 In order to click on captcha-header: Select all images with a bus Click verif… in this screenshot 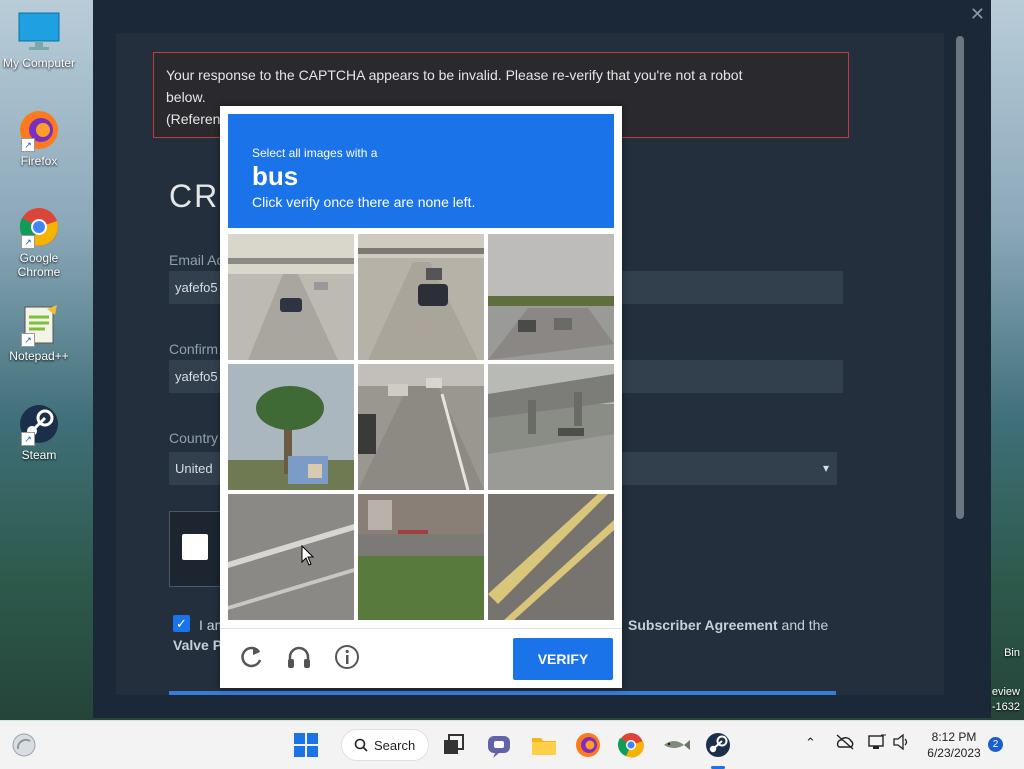, I will do `click(421, 171)`.